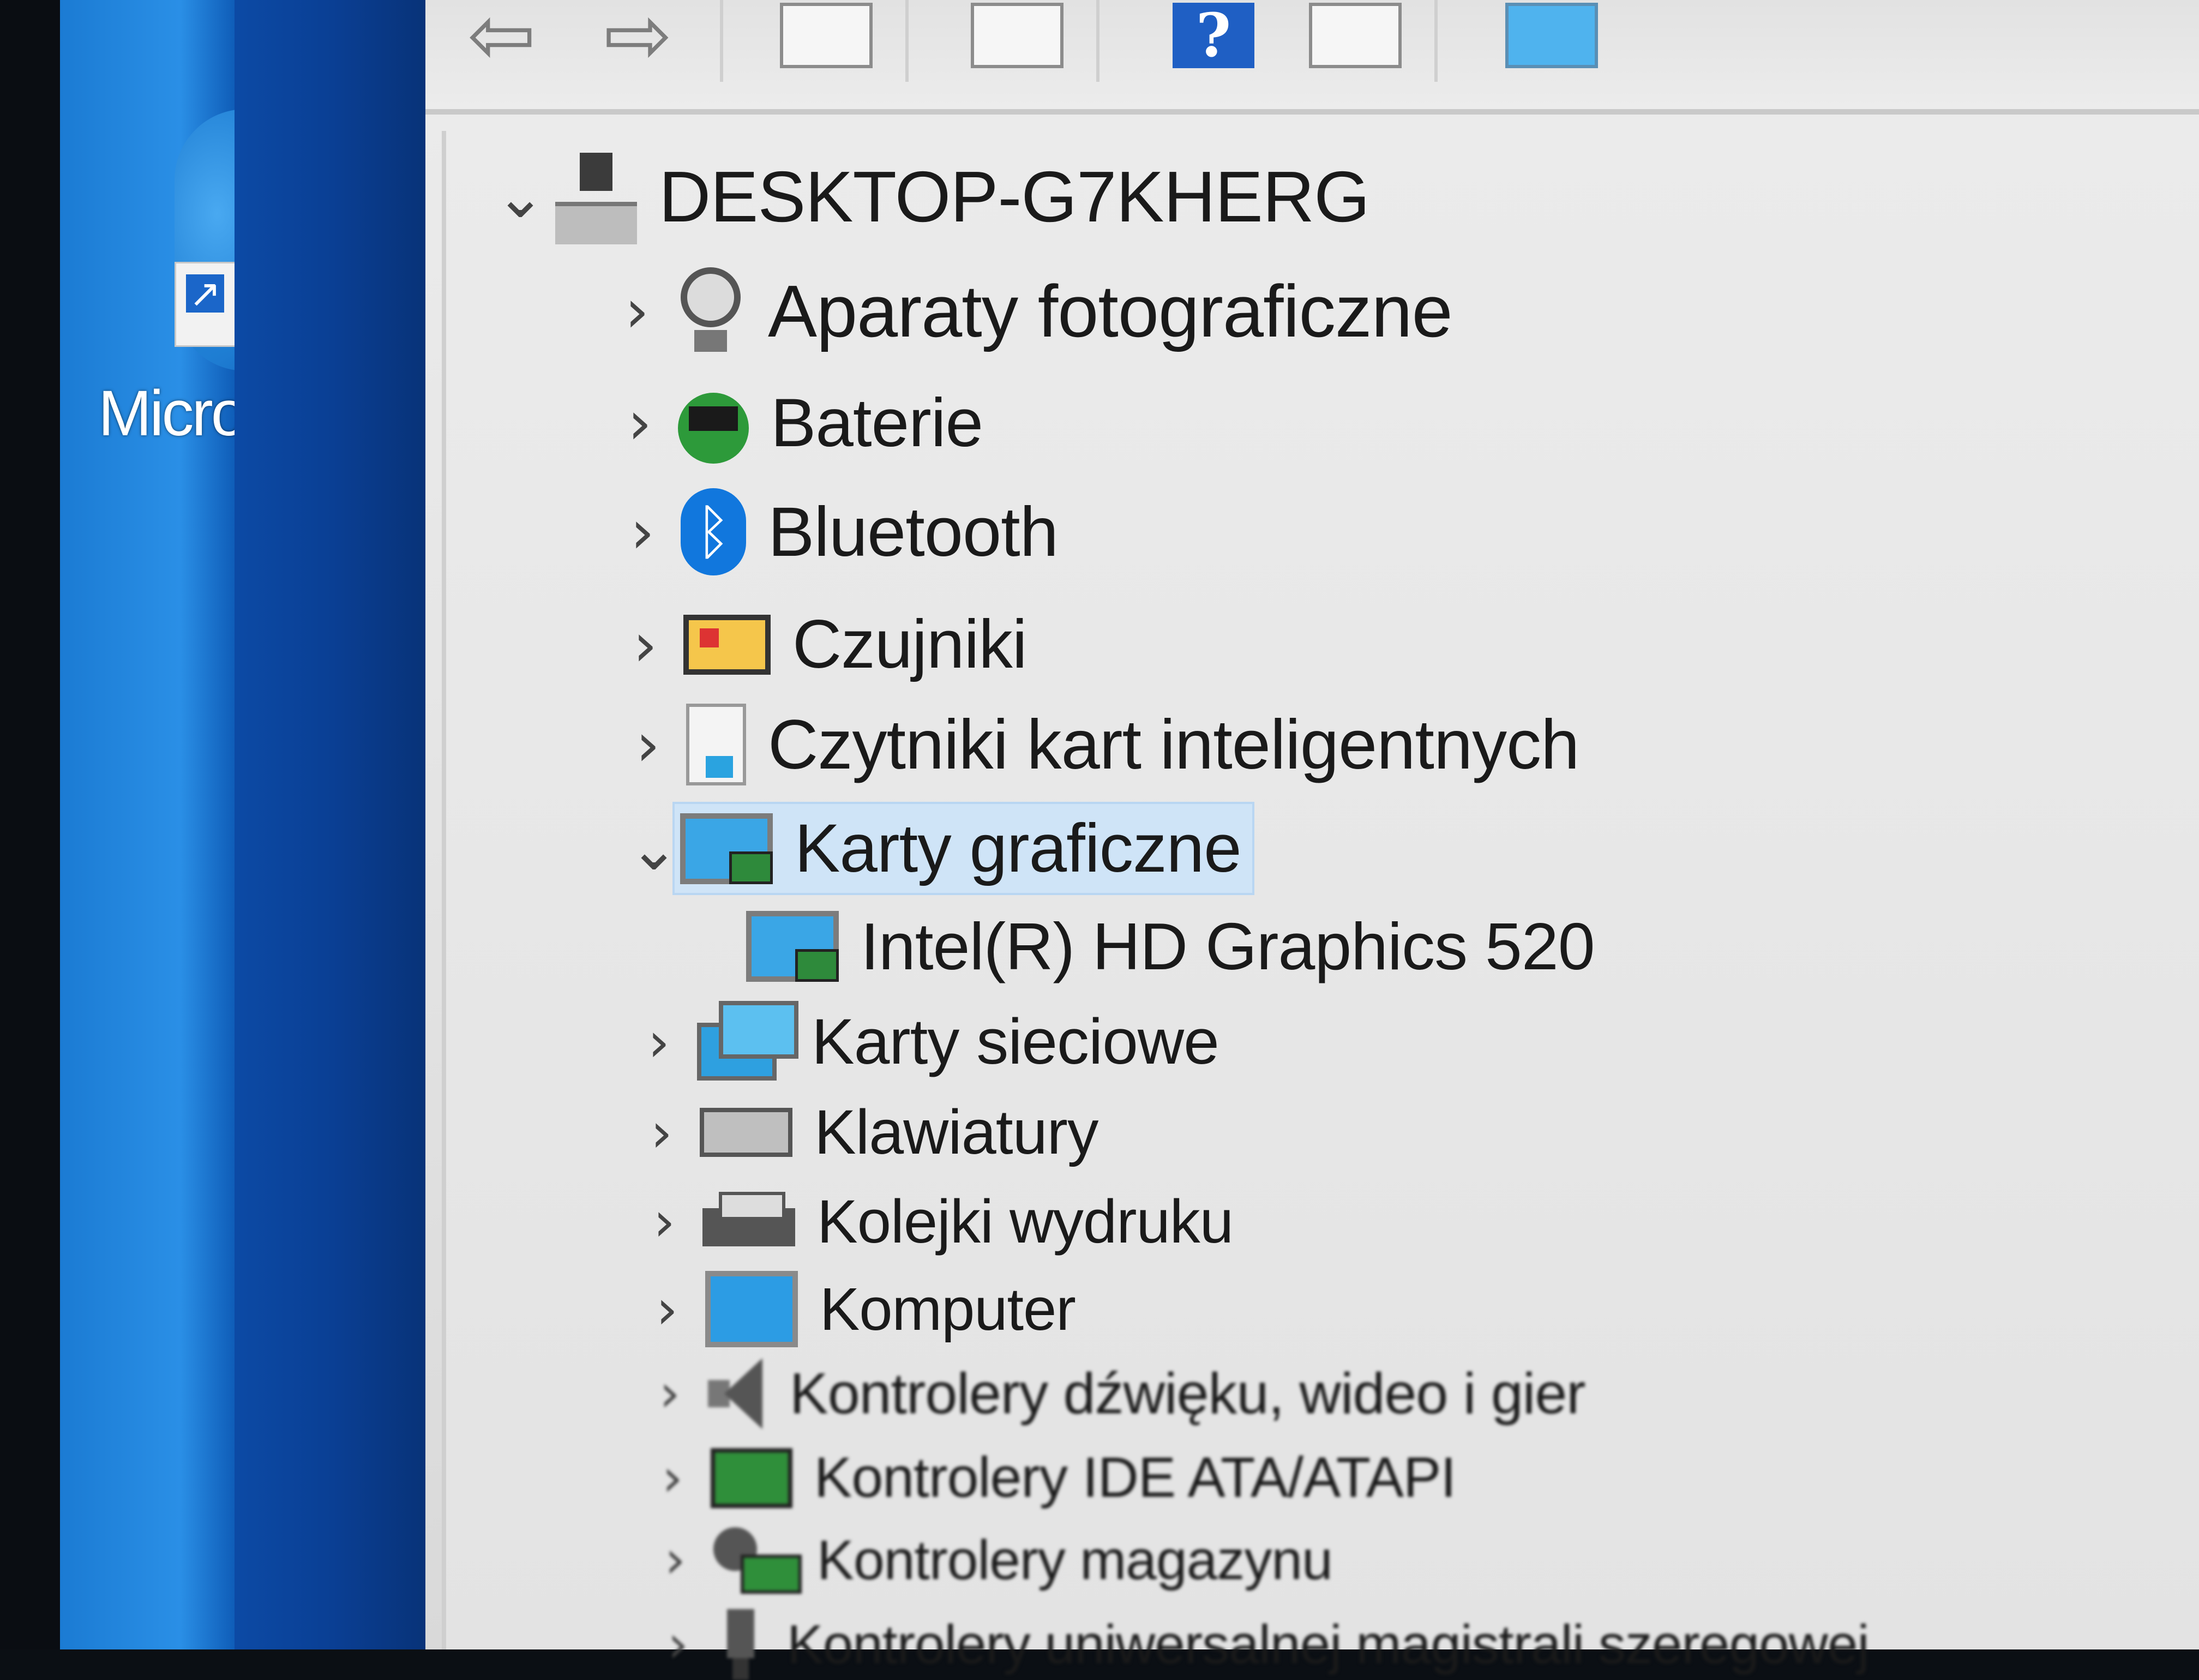  I want to click on tree-device-intel-hd-graphics: Intel(R) HD Graphics 520, so click(1162, 946).